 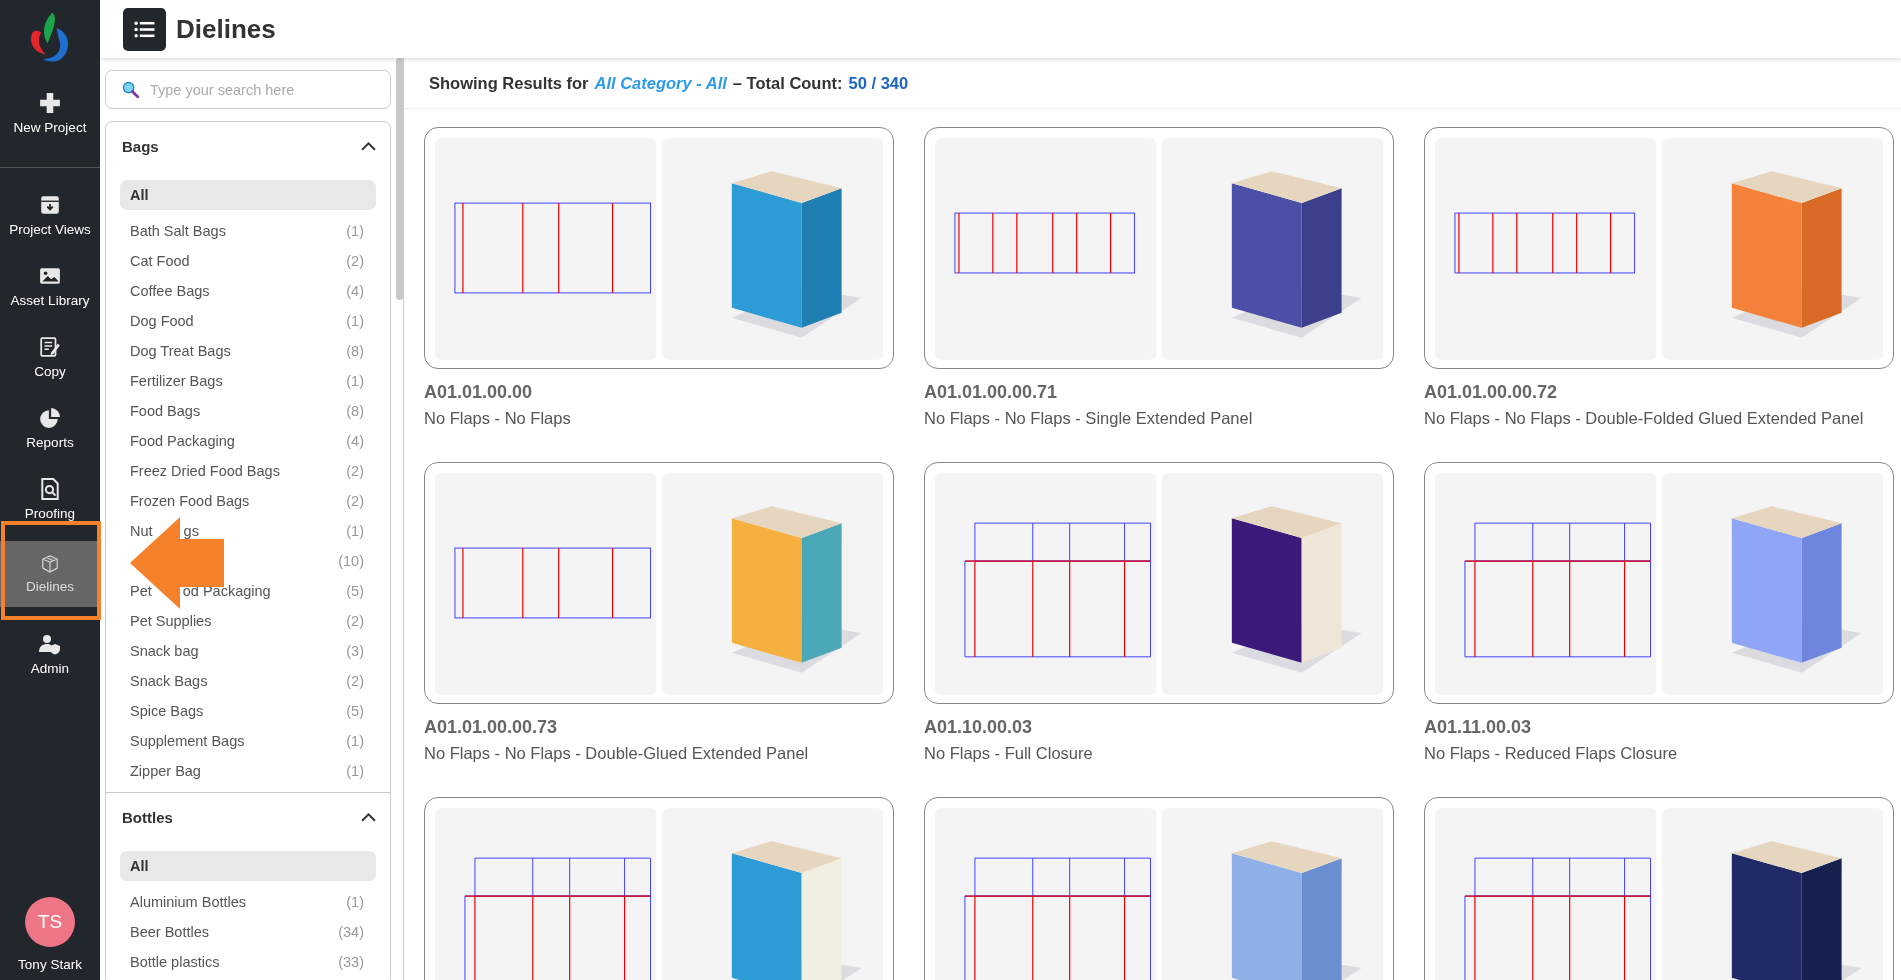 What do you see at coordinates (248, 381) in the screenshot?
I see `category-item: Fertilizer Bags (1)` at bounding box center [248, 381].